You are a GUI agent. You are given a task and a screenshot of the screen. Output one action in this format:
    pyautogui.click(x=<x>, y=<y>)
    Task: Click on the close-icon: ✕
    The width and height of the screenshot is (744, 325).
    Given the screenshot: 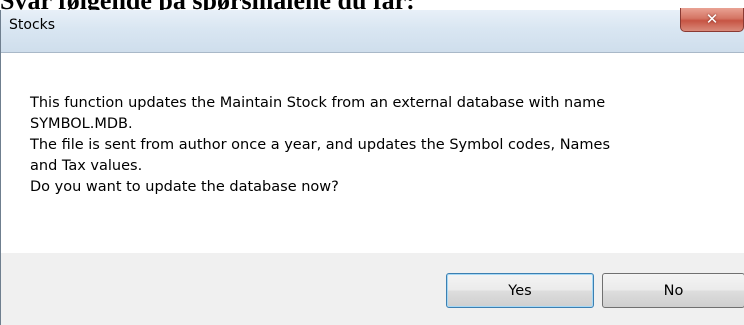 What is the action you would take?
    pyautogui.click(x=712, y=19)
    